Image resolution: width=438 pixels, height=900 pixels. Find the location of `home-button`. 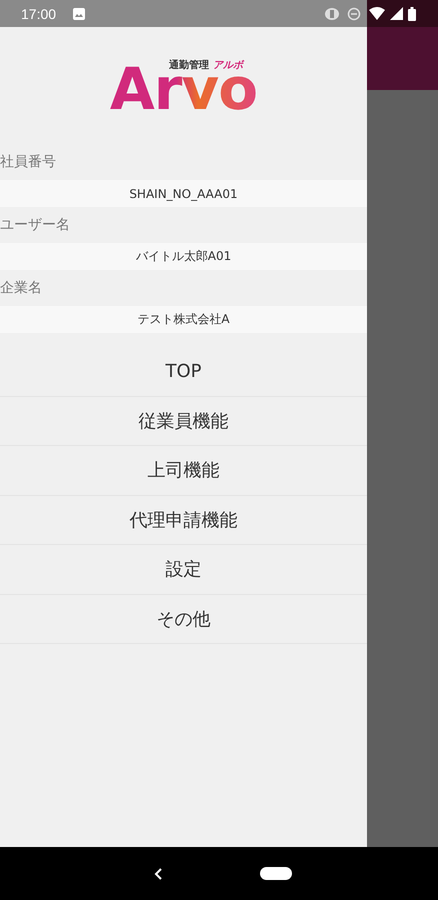

home-button is located at coordinates (276, 873).